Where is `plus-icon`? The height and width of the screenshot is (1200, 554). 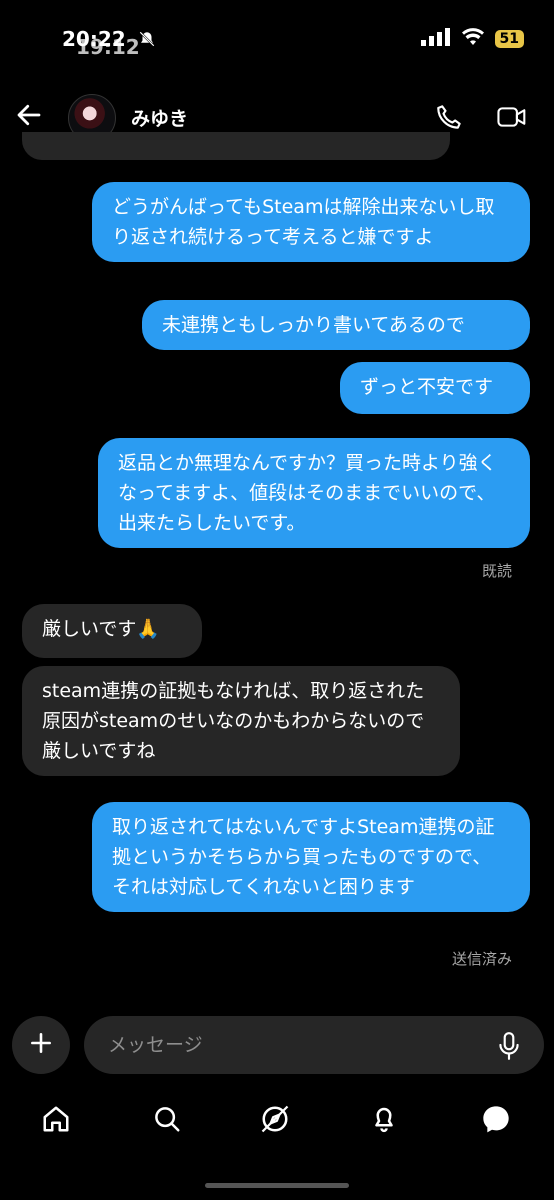 plus-icon is located at coordinates (41, 1045).